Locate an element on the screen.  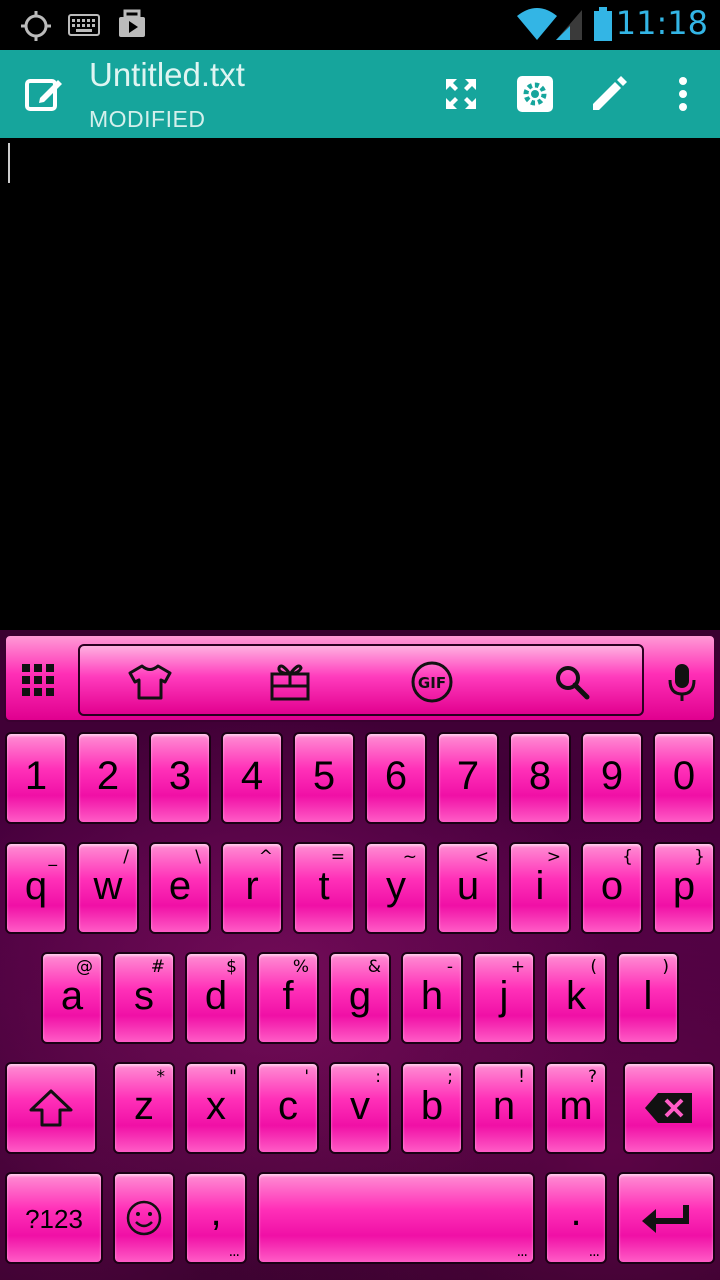
key-0-label: 0 is located at coordinates (684, 776).